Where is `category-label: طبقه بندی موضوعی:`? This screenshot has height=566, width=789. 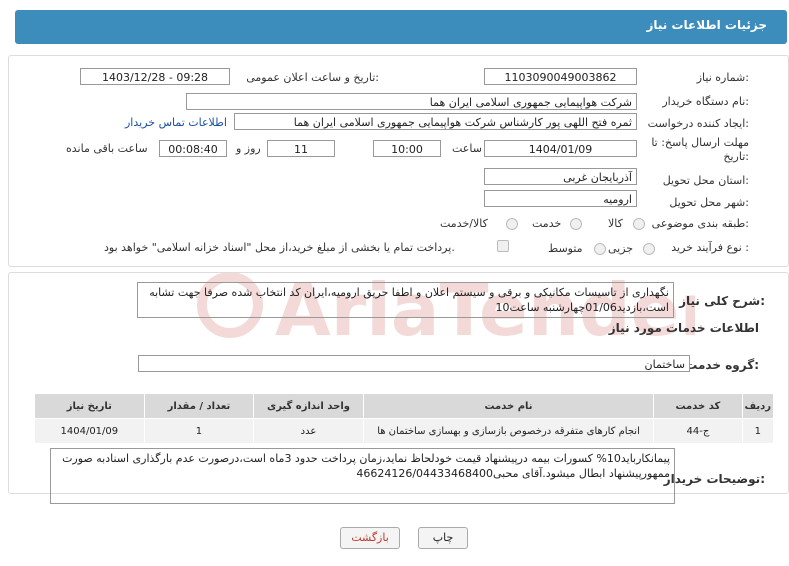
category-label: طبقه بندی موضوعی: is located at coordinates (700, 223).